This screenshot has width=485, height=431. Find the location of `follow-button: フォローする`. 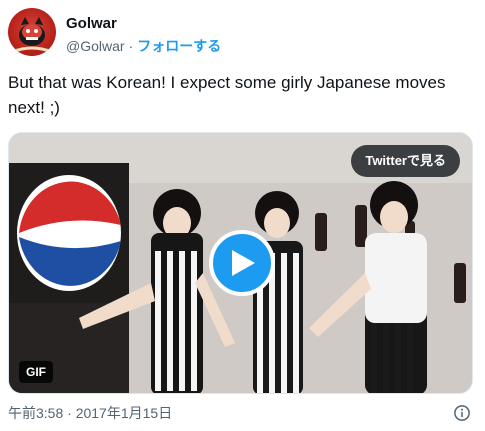

follow-button: フォローする is located at coordinates (179, 46).